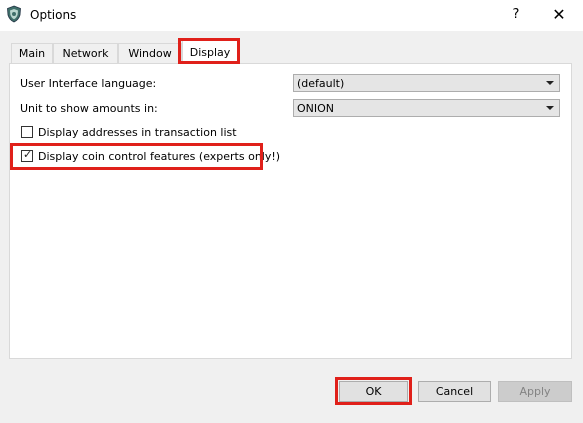 This screenshot has height=423, width=583. I want to click on apply-button: Apply, so click(535, 391).